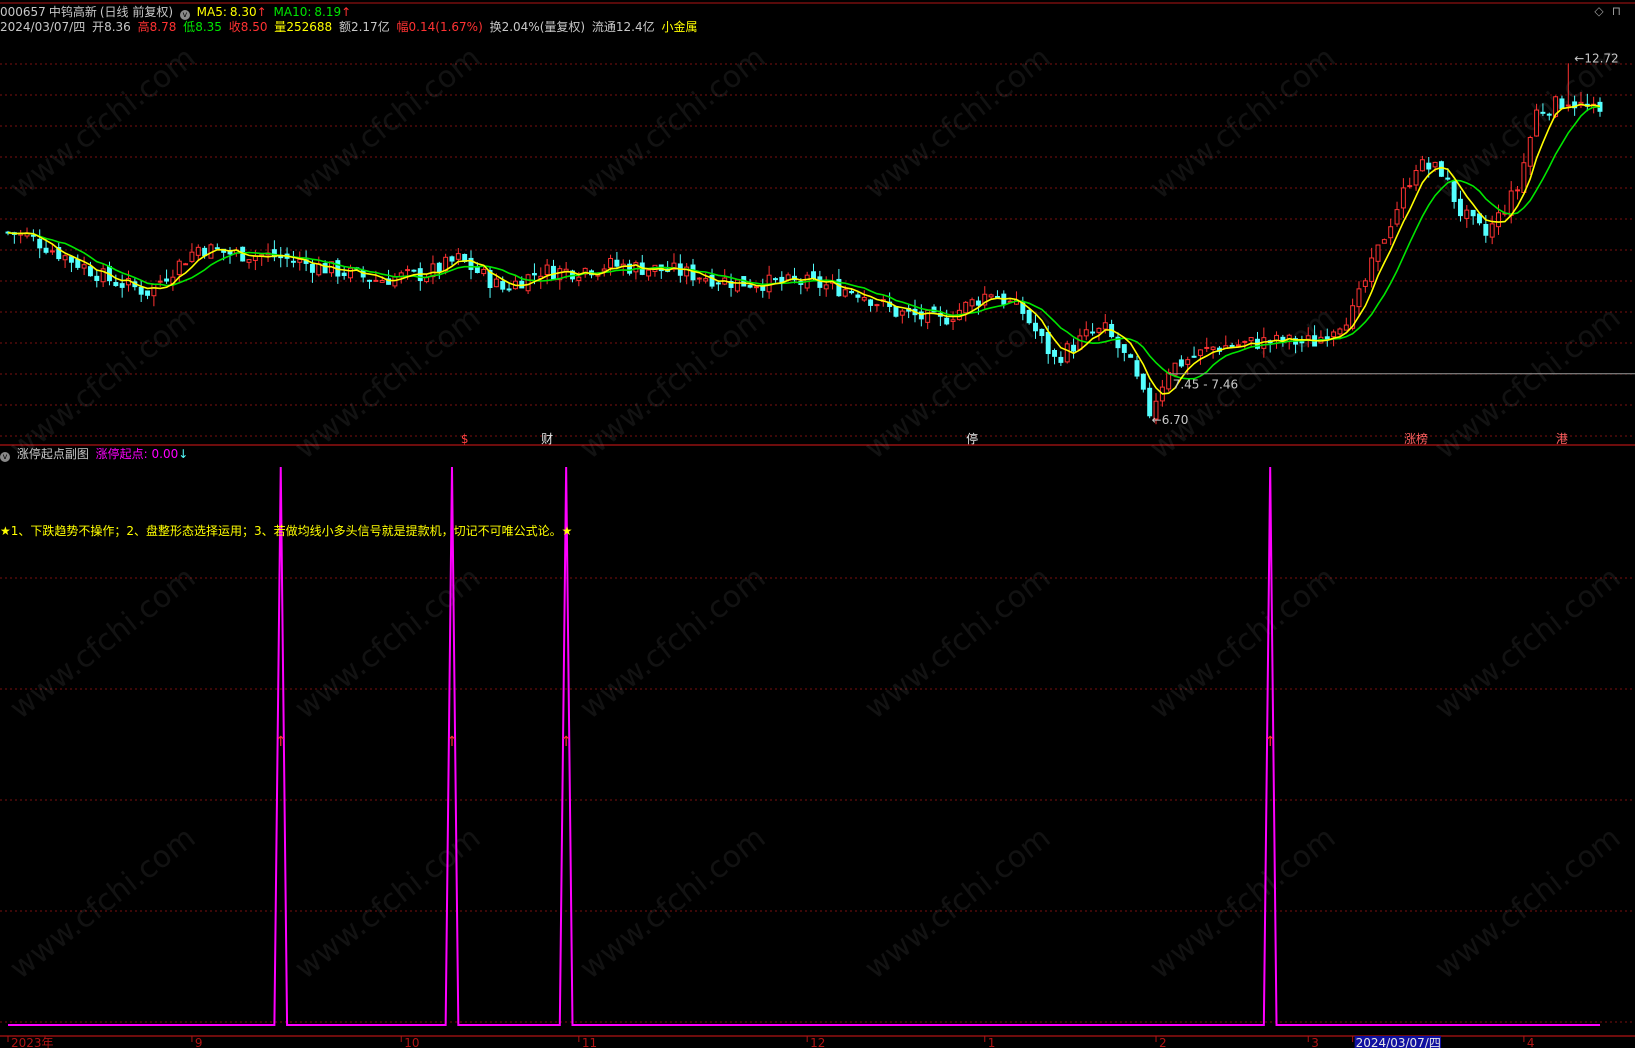  What do you see at coordinates (136, 12) in the screenshot?
I see `adjust-mode: (日线 前复权)` at bounding box center [136, 12].